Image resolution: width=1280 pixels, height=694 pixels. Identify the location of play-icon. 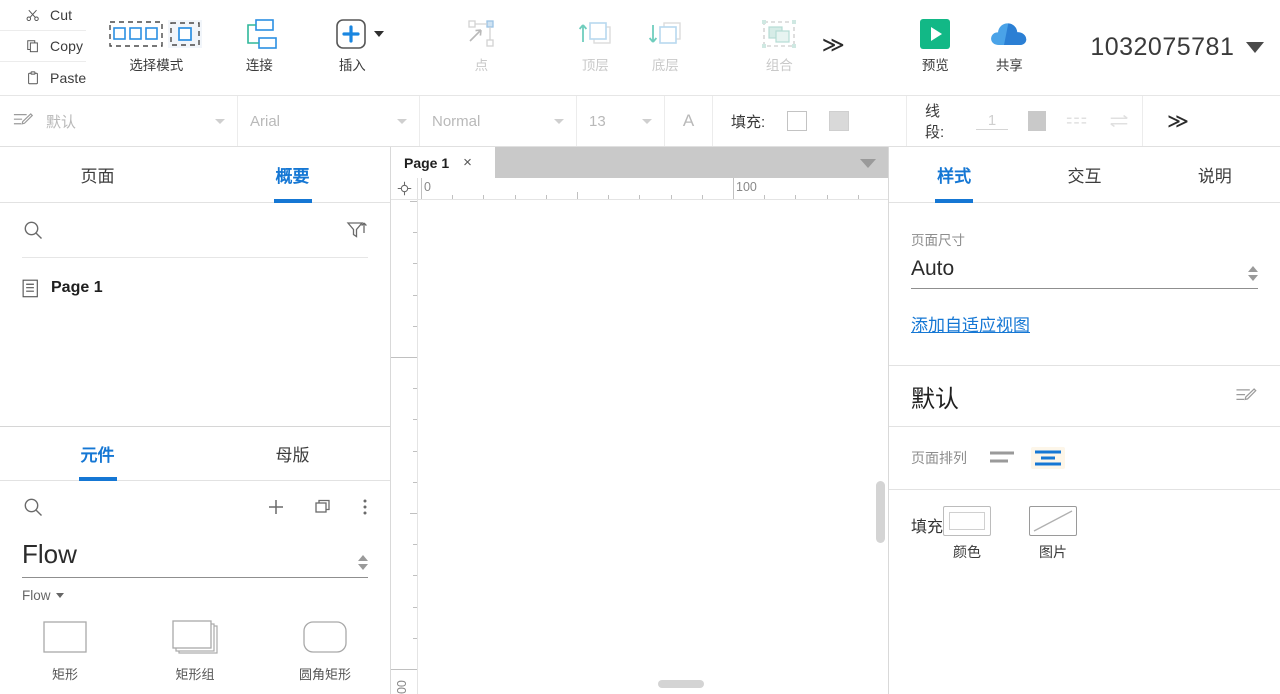
(935, 34).